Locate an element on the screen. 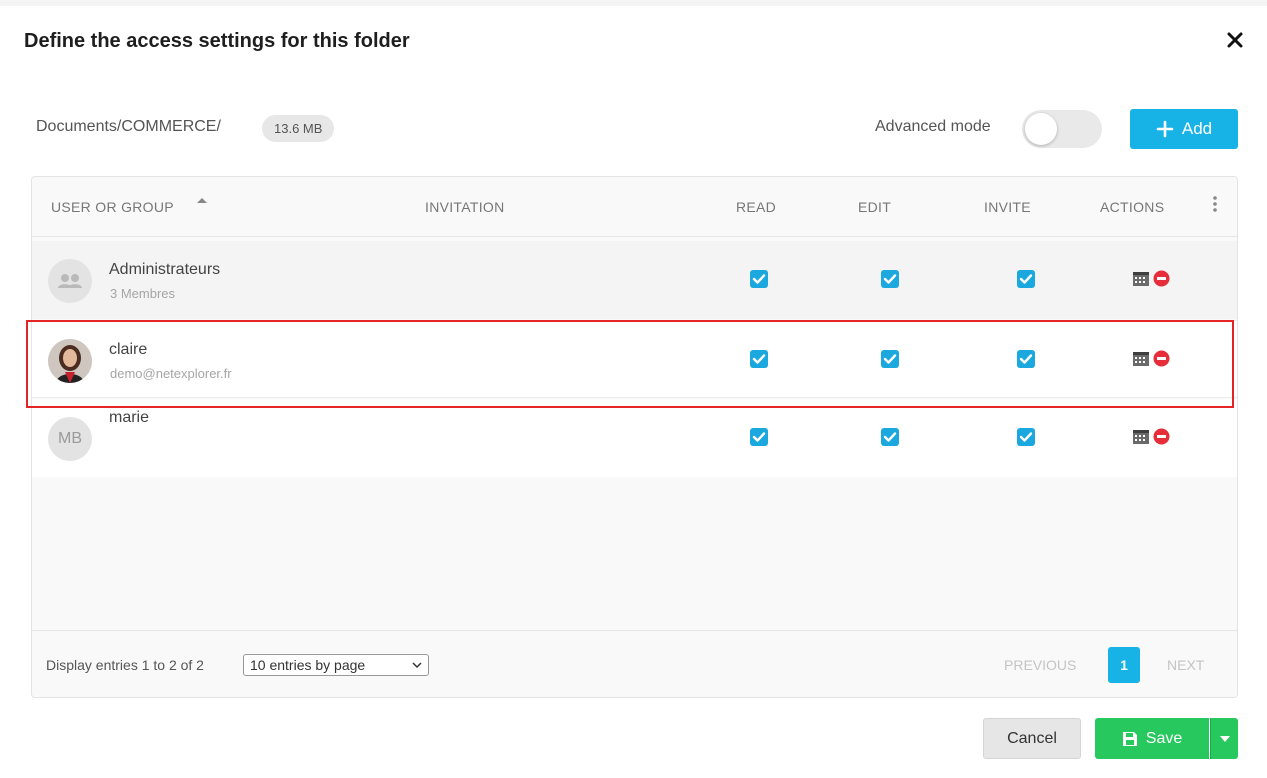 The image size is (1267, 778). add-button: Add is located at coordinates (1184, 129).